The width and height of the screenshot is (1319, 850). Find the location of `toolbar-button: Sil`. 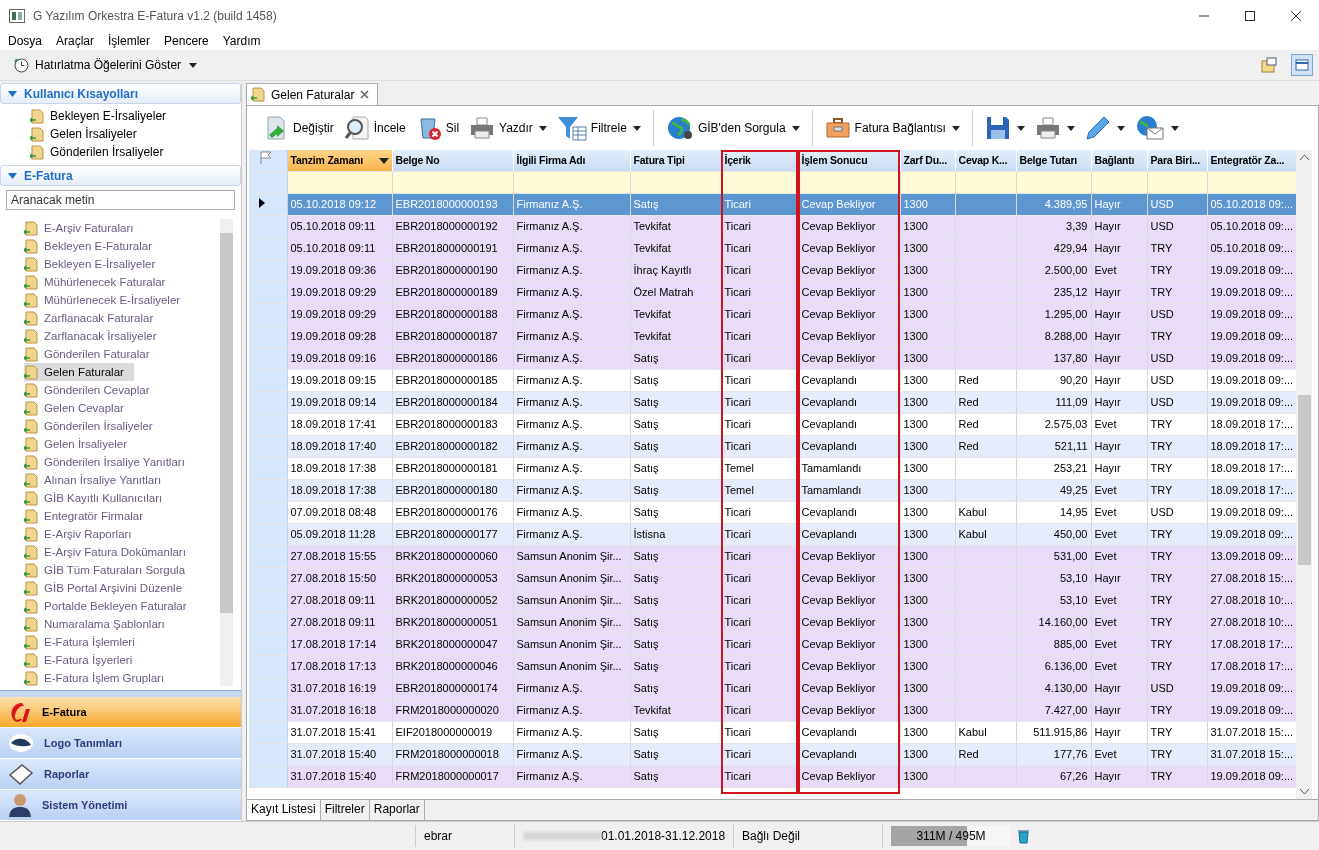

toolbar-button: Sil is located at coordinates (437, 128).